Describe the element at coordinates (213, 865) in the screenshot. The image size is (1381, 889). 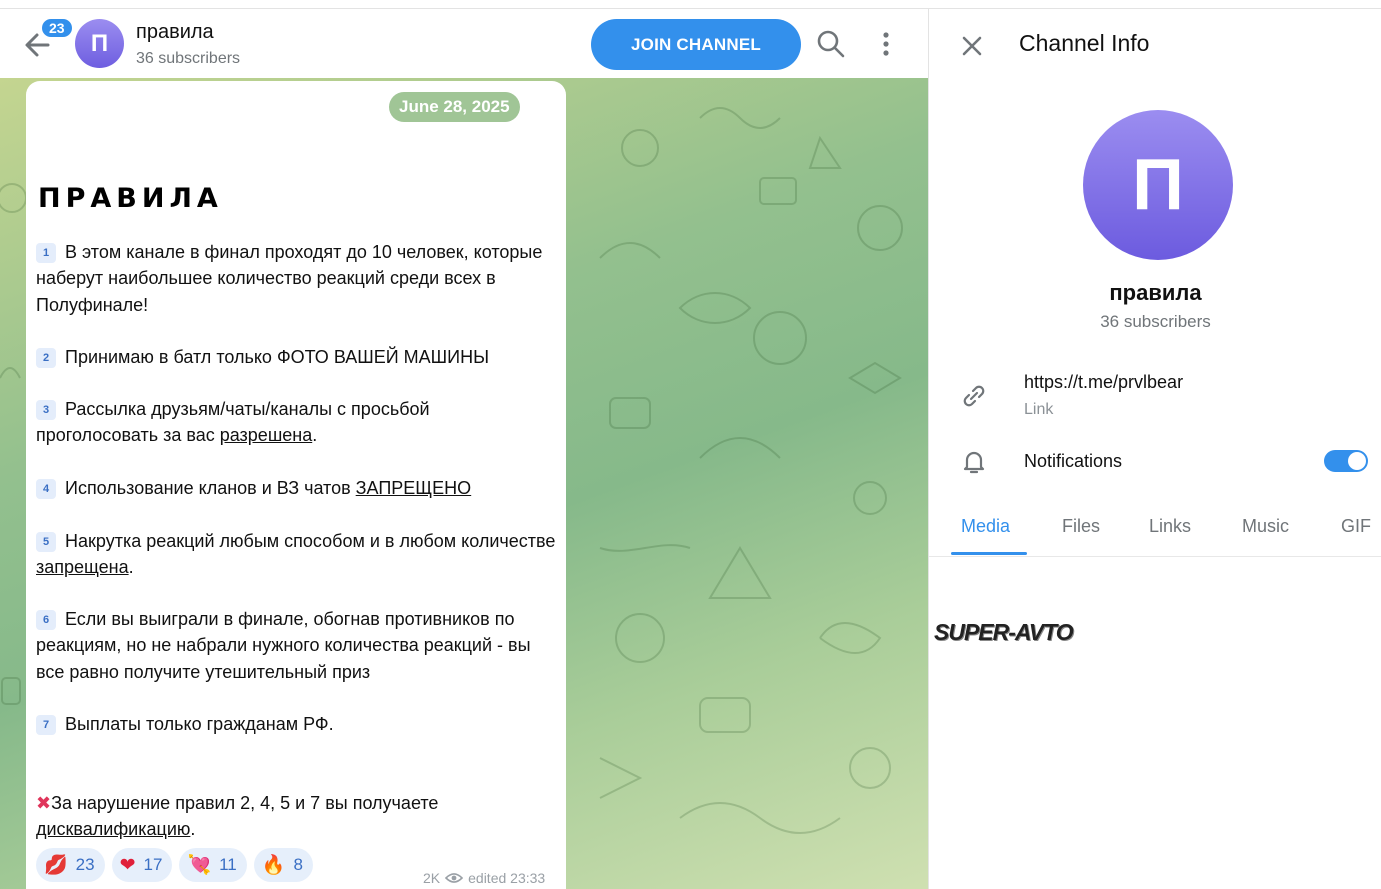
I see `reaction-heart-arrow: 💘 11` at that location.